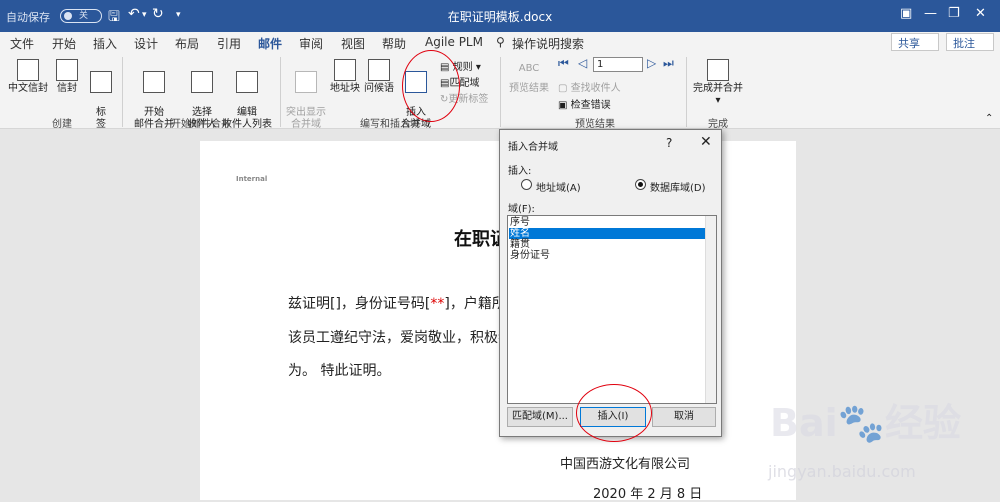 The width and height of the screenshot is (1000, 502). I want to click on address-block-label: 地址块, so click(345, 88).